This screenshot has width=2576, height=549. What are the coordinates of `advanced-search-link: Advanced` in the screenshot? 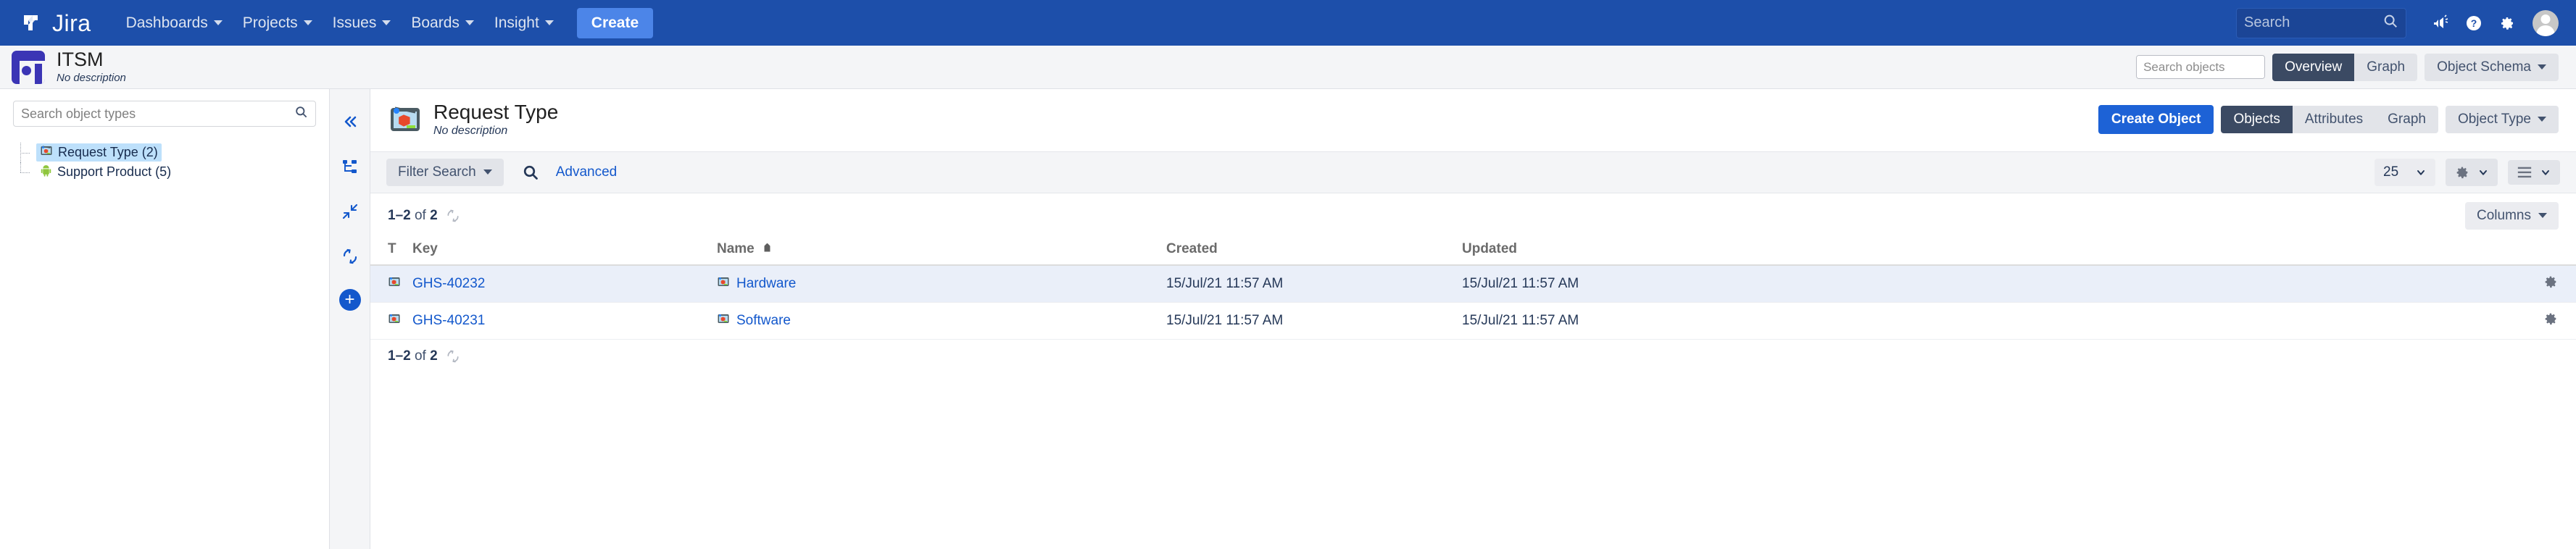 It's located at (587, 172).